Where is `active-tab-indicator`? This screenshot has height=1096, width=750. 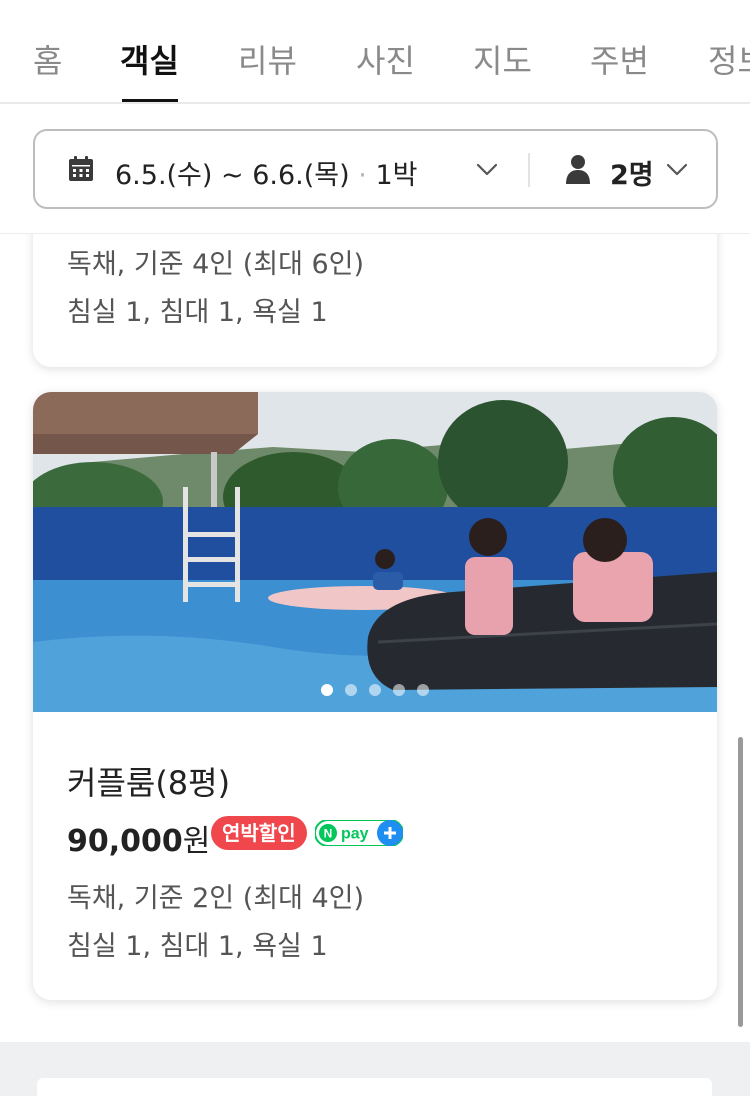 active-tab-indicator is located at coordinates (150, 100).